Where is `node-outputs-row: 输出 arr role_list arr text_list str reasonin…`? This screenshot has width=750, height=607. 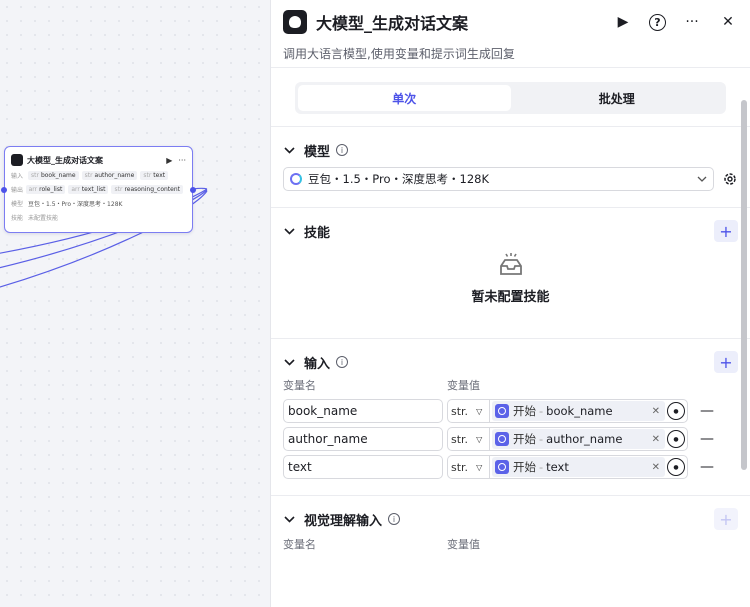 node-outputs-row: 输出 arr role_list arr text_list str reasonin… is located at coordinates (98, 189).